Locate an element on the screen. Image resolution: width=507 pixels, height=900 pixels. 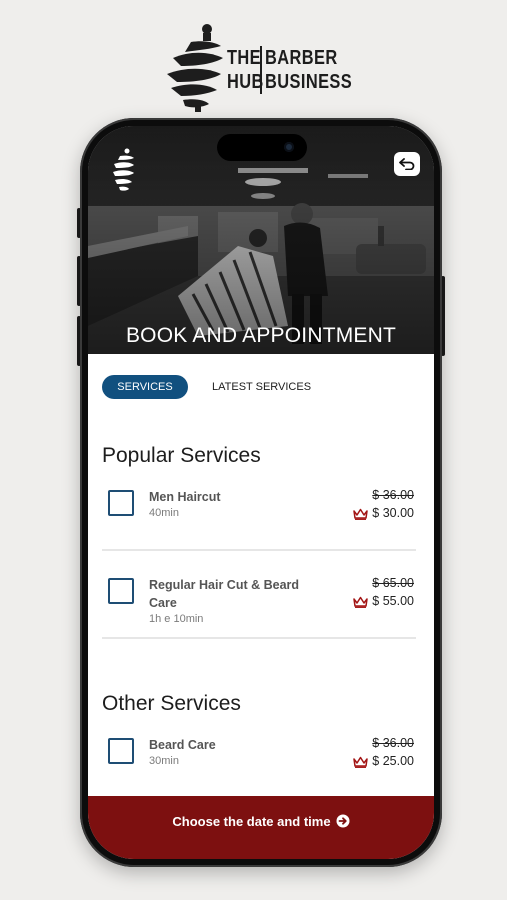
service-new-price: $ 55.00 is located at coordinates (393, 601).